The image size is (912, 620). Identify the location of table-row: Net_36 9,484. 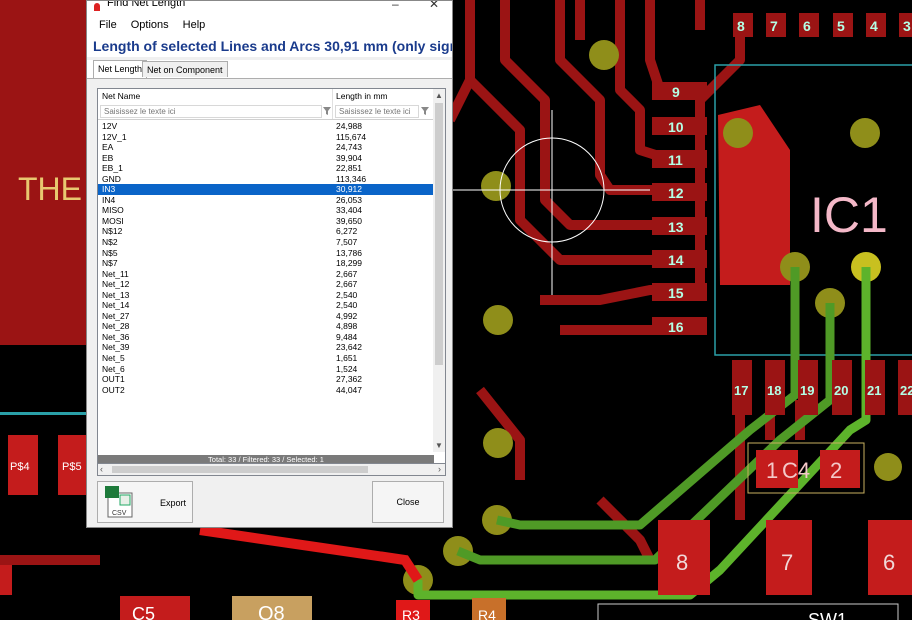
(266, 337).